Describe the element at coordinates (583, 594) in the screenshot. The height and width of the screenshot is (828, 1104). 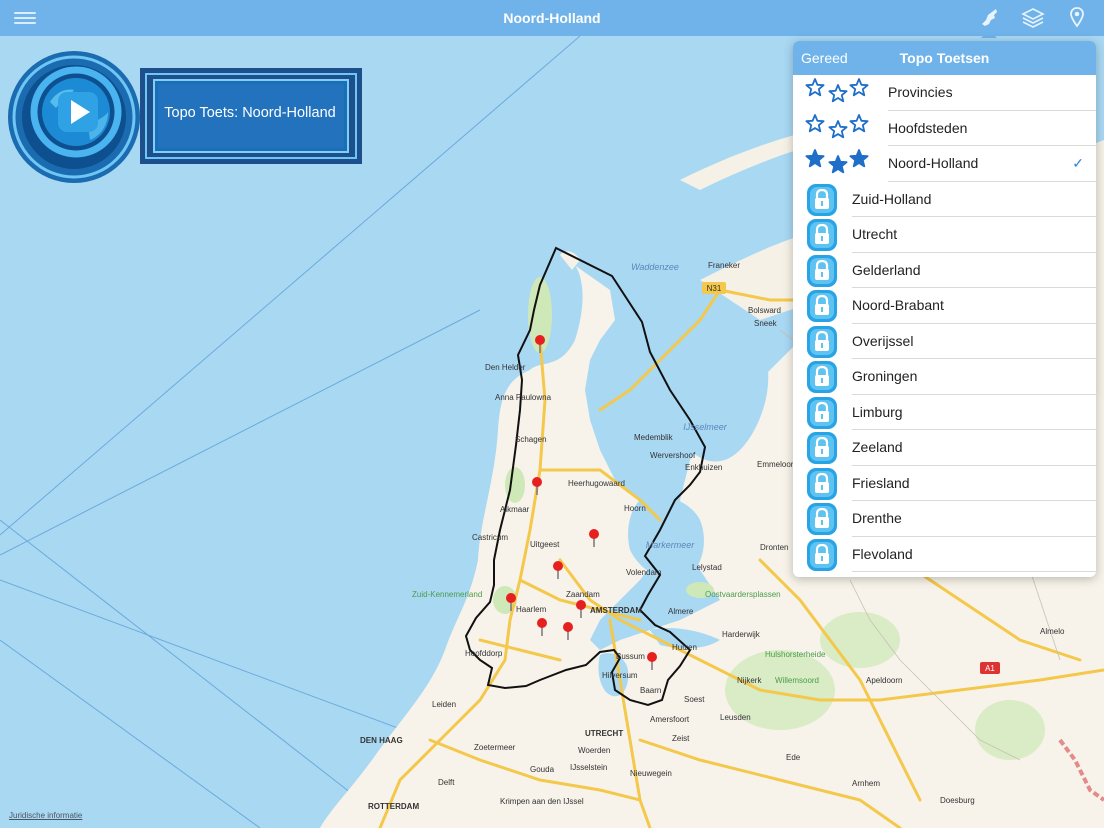
I see `label-zaandam: Zaandam` at that location.